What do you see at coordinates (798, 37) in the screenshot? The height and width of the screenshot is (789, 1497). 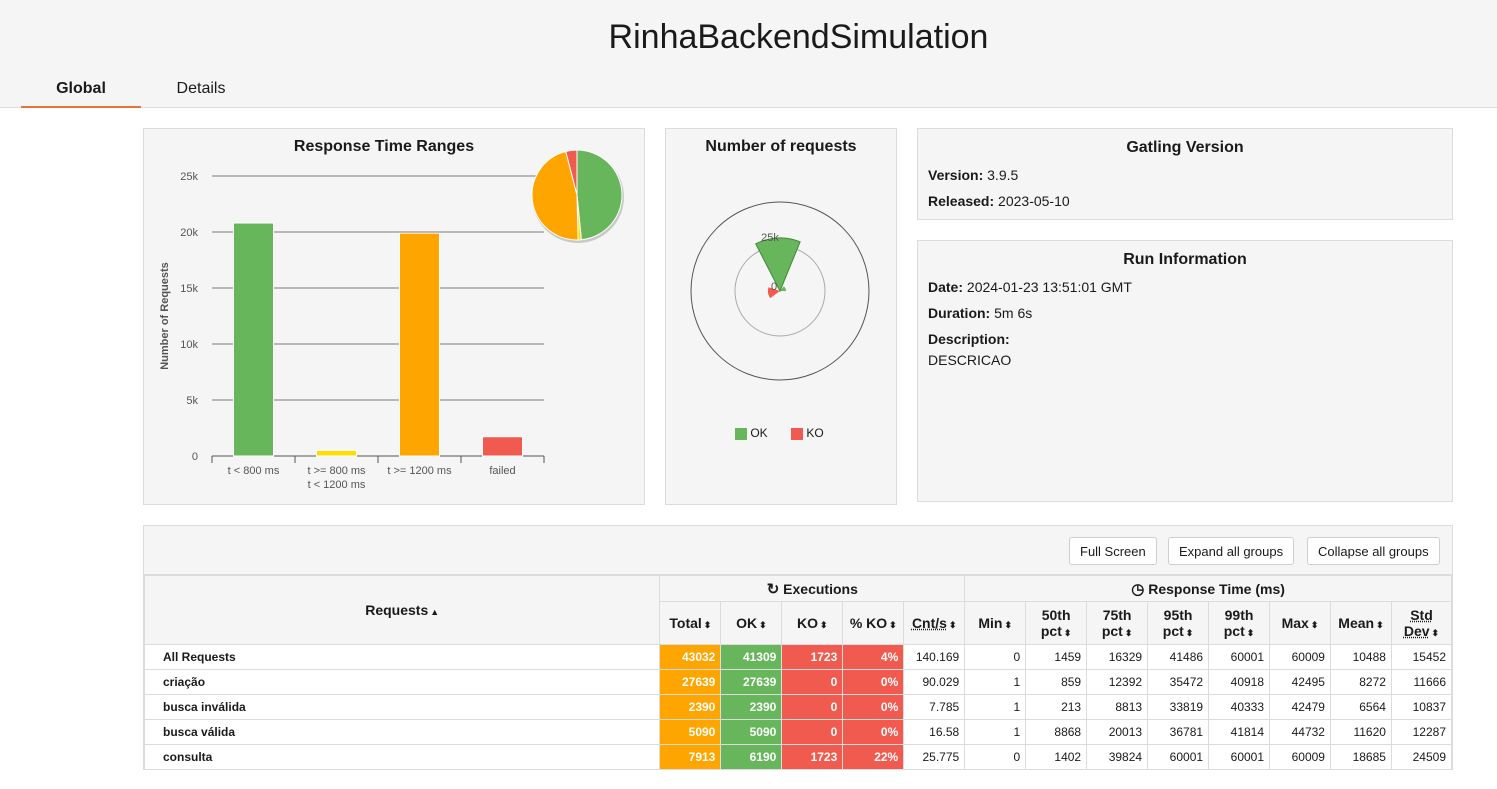 I see `page-title: RinhaBackendSimulation` at bounding box center [798, 37].